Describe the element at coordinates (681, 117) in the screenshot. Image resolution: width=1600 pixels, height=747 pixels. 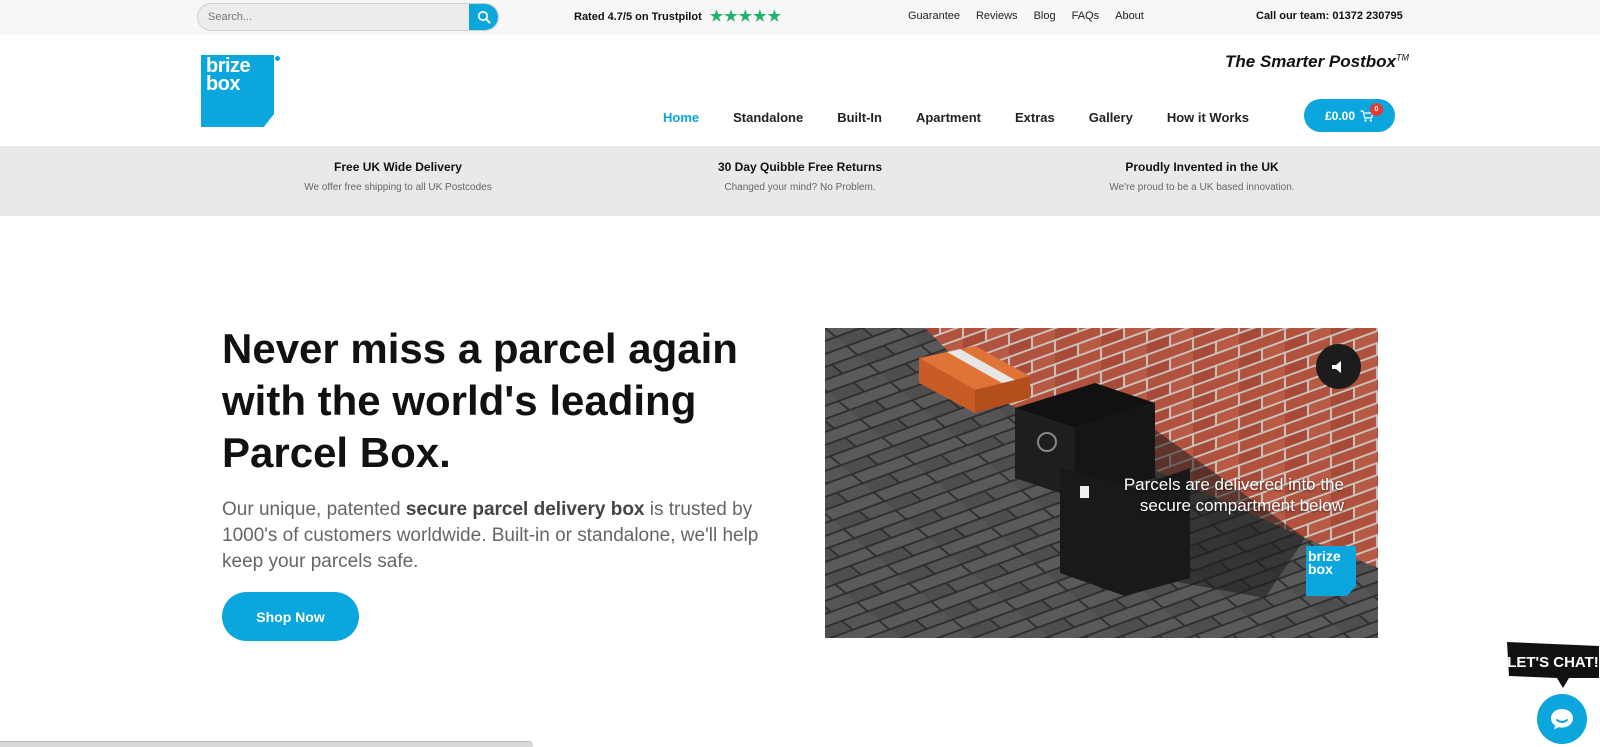
I see `nav-home: Home` at that location.